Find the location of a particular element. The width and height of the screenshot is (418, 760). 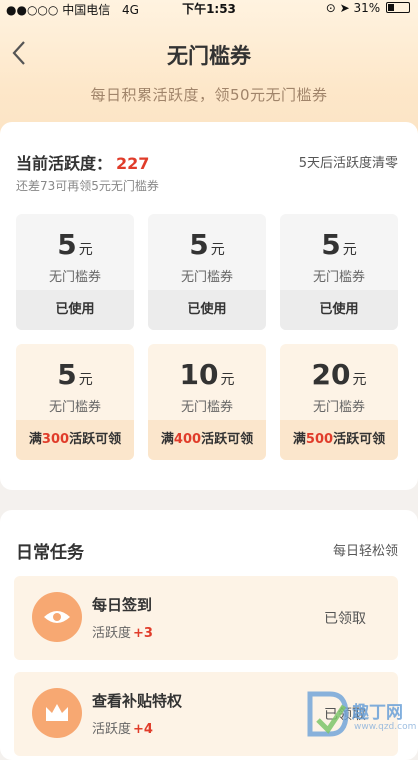

crown-icon is located at coordinates (57, 713).